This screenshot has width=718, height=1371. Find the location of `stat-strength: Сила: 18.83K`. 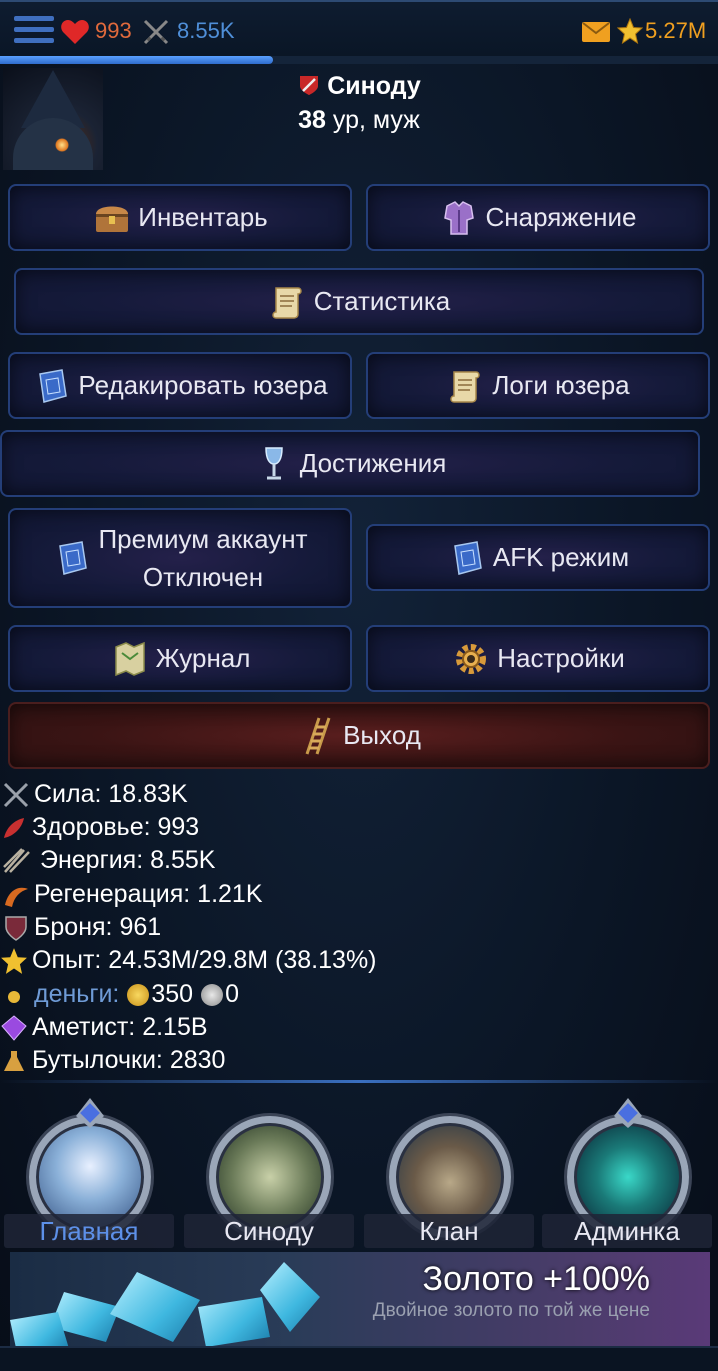

stat-strength: Сила: 18.83K is located at coordinates (95, 794).